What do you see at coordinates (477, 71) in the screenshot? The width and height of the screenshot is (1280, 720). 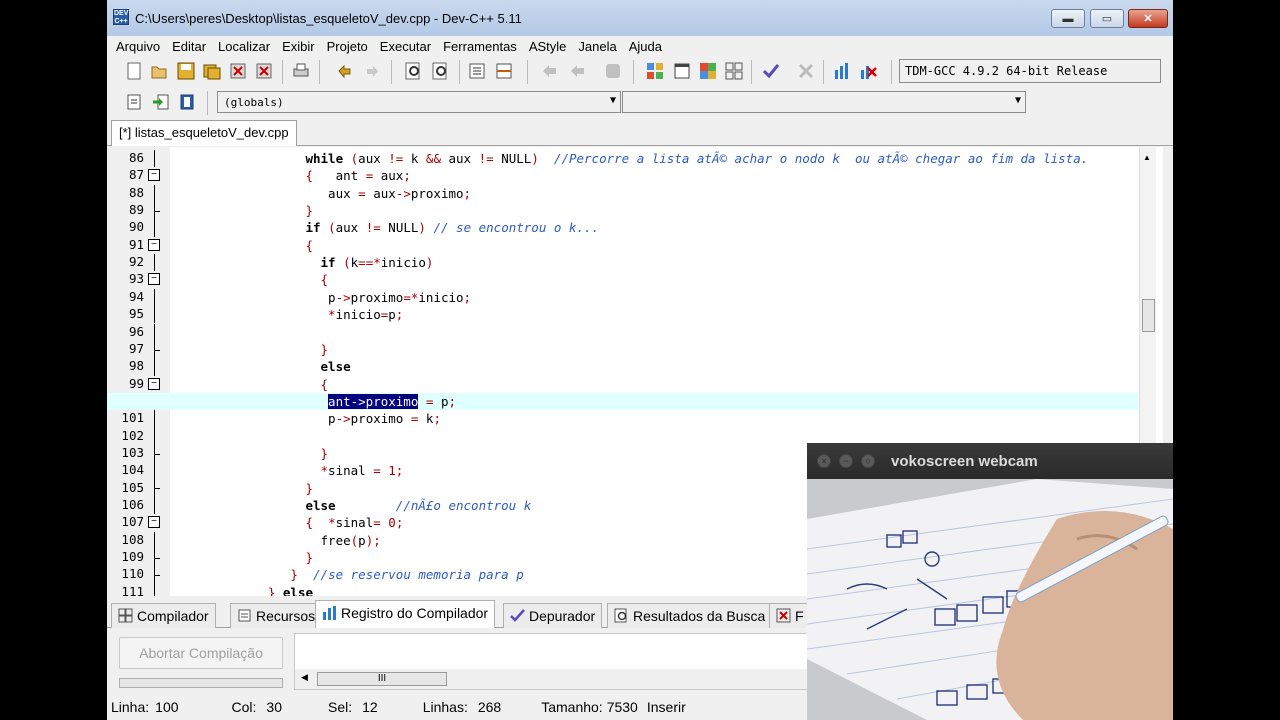 I see `indent-icon` at bounding box center [477, 71].